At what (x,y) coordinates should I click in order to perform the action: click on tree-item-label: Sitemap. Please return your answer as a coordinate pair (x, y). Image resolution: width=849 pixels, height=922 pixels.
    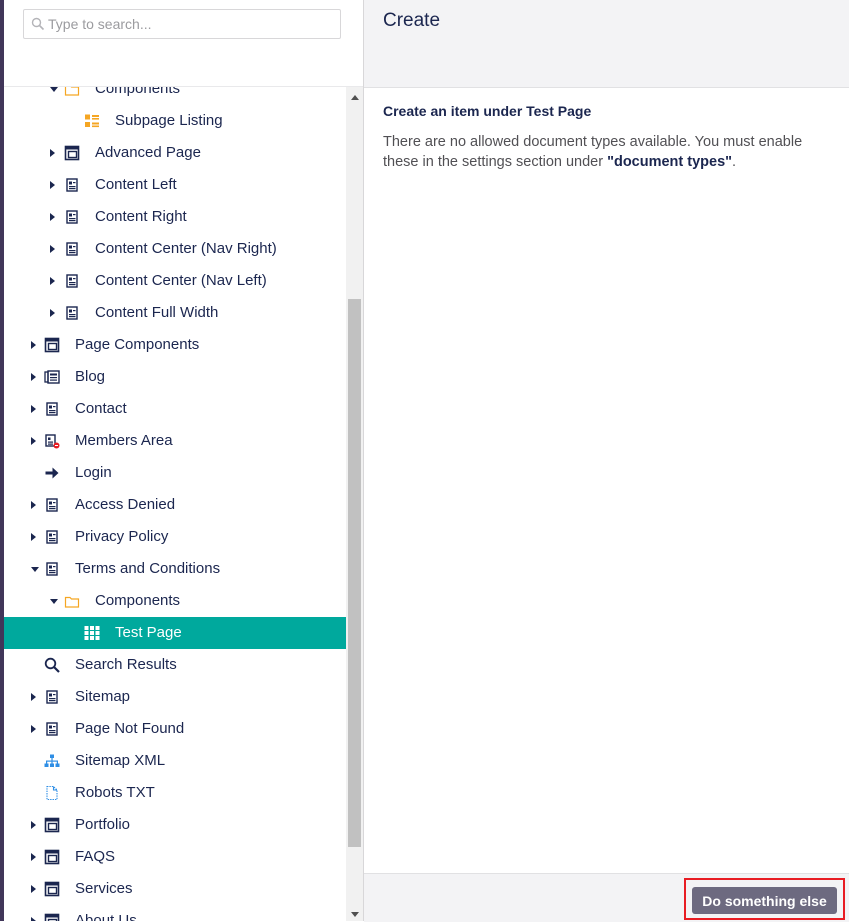
    Looking at the image, I should click on (103, 696).